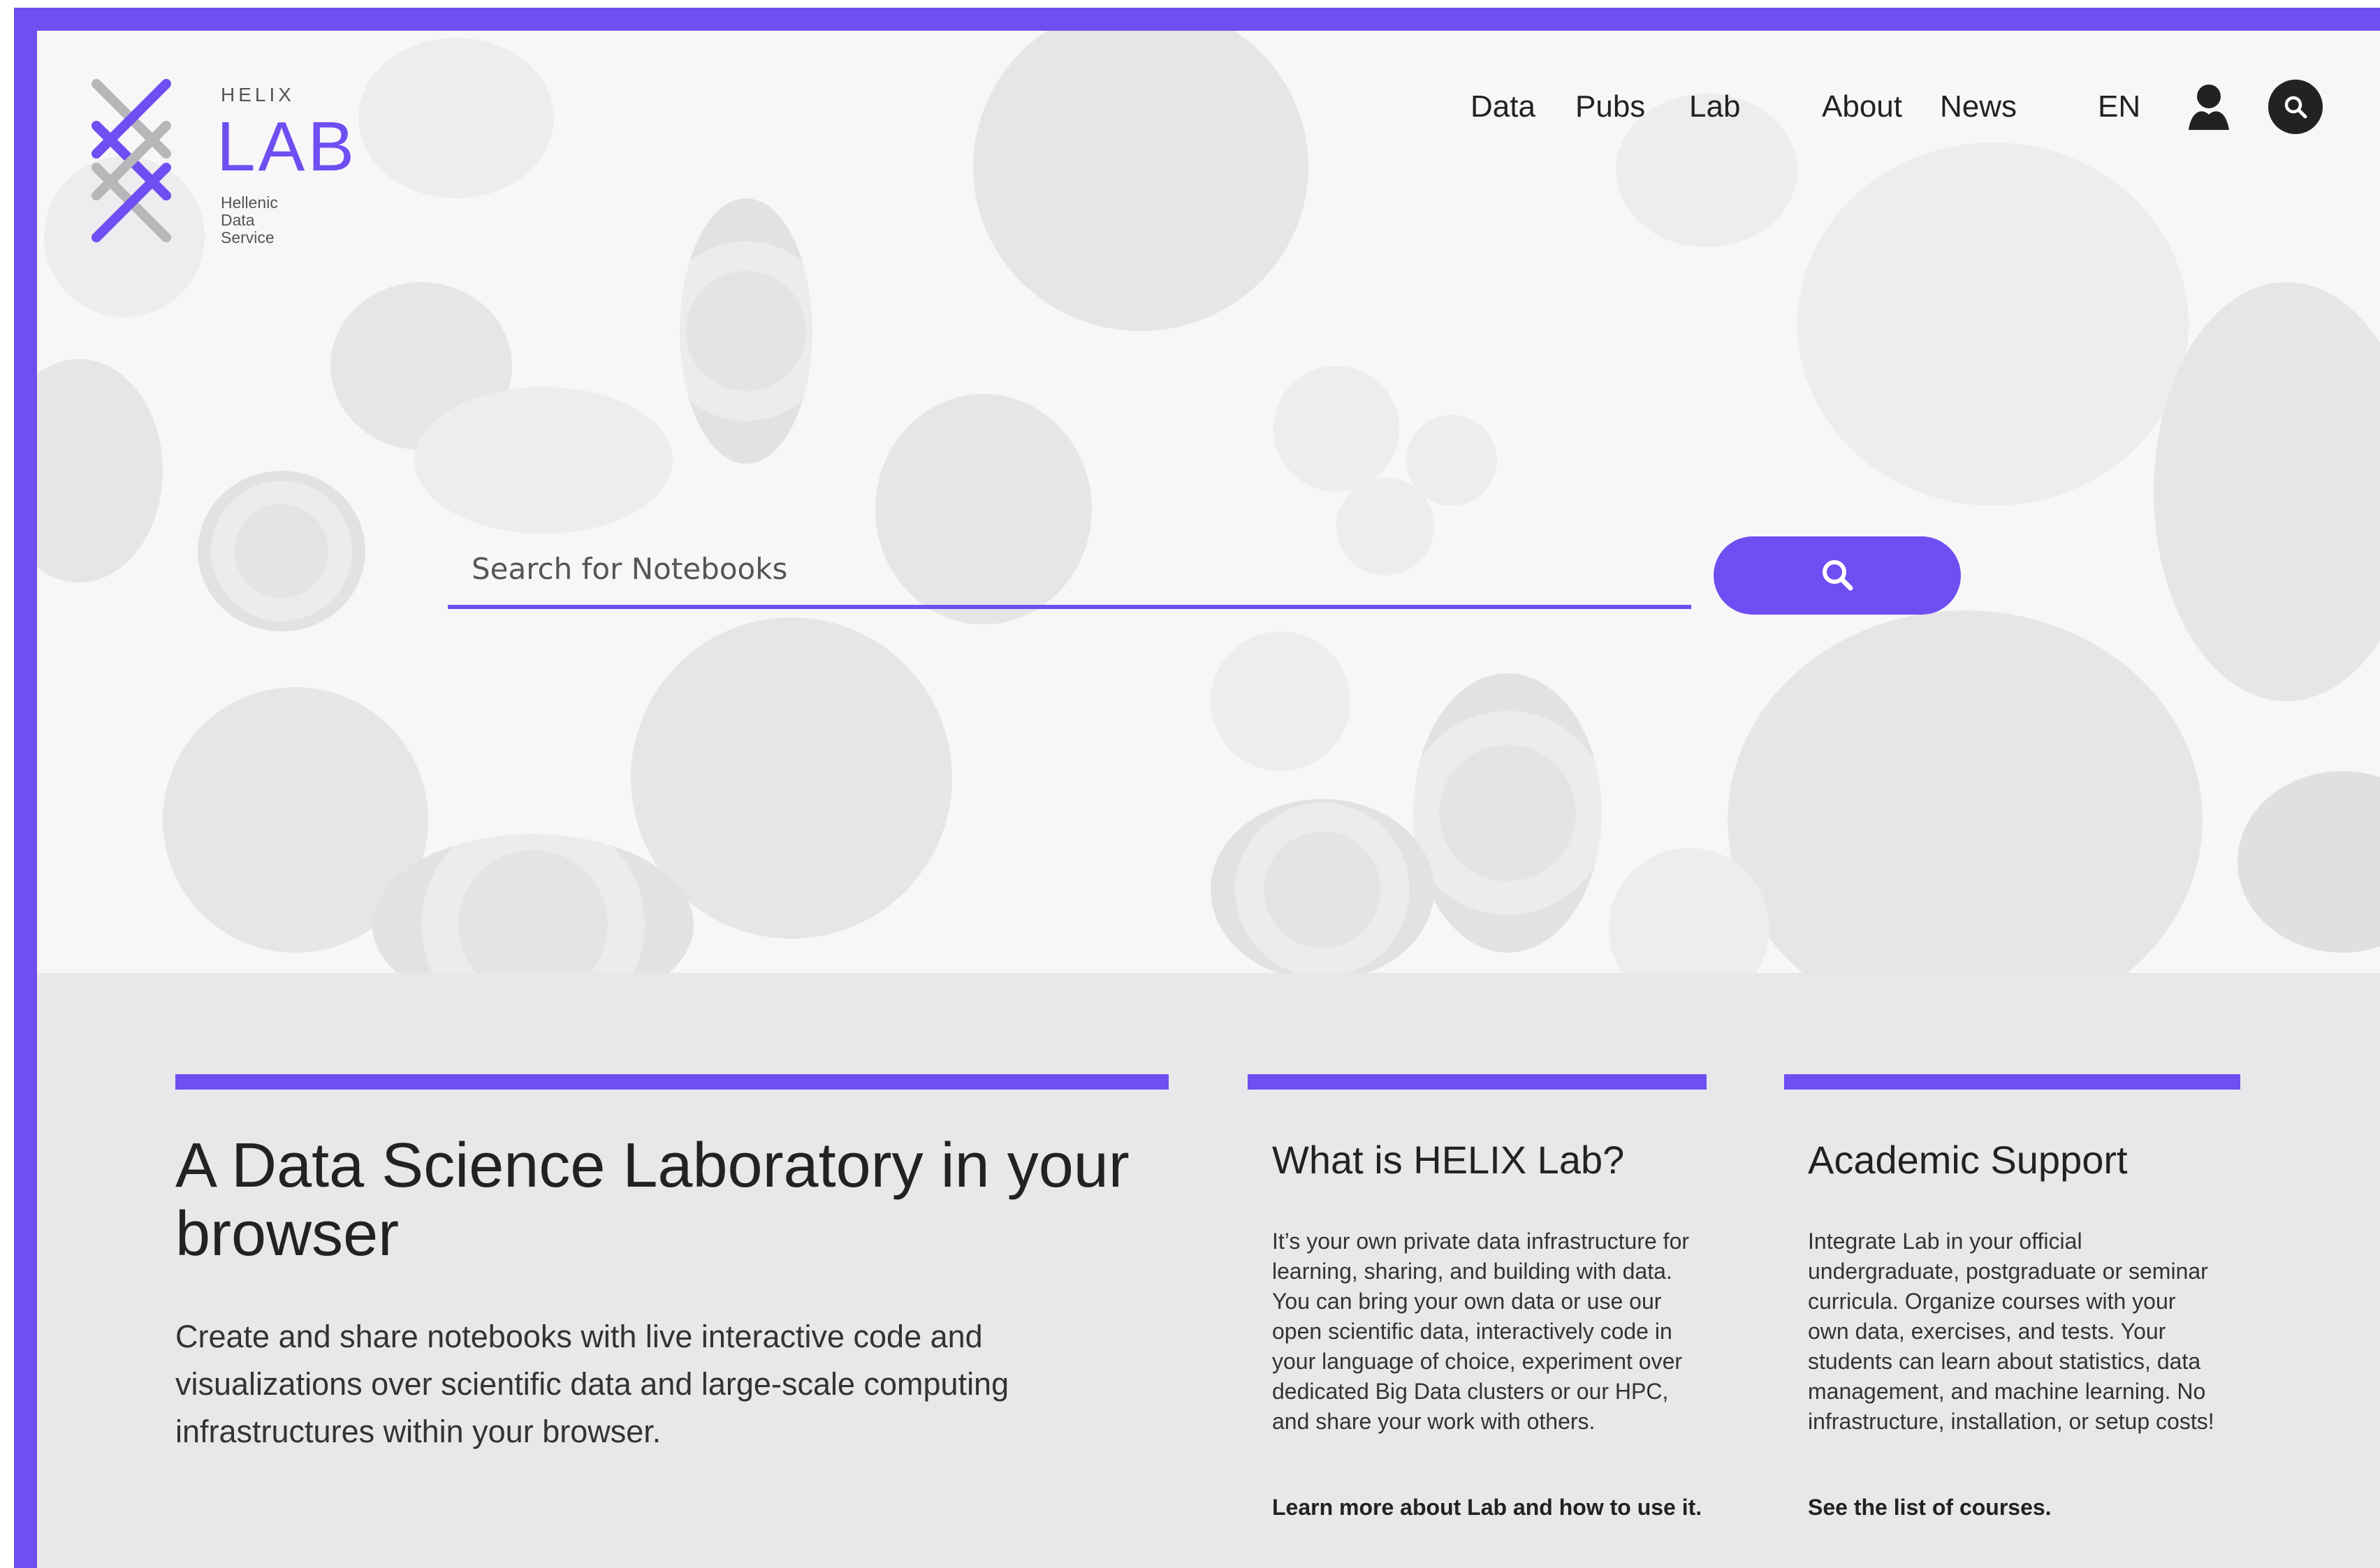 Image resolution: width=2380 pixels, height=1568 pixels. I want to click on logo-subtitle-line: Data, so click(238, 220).